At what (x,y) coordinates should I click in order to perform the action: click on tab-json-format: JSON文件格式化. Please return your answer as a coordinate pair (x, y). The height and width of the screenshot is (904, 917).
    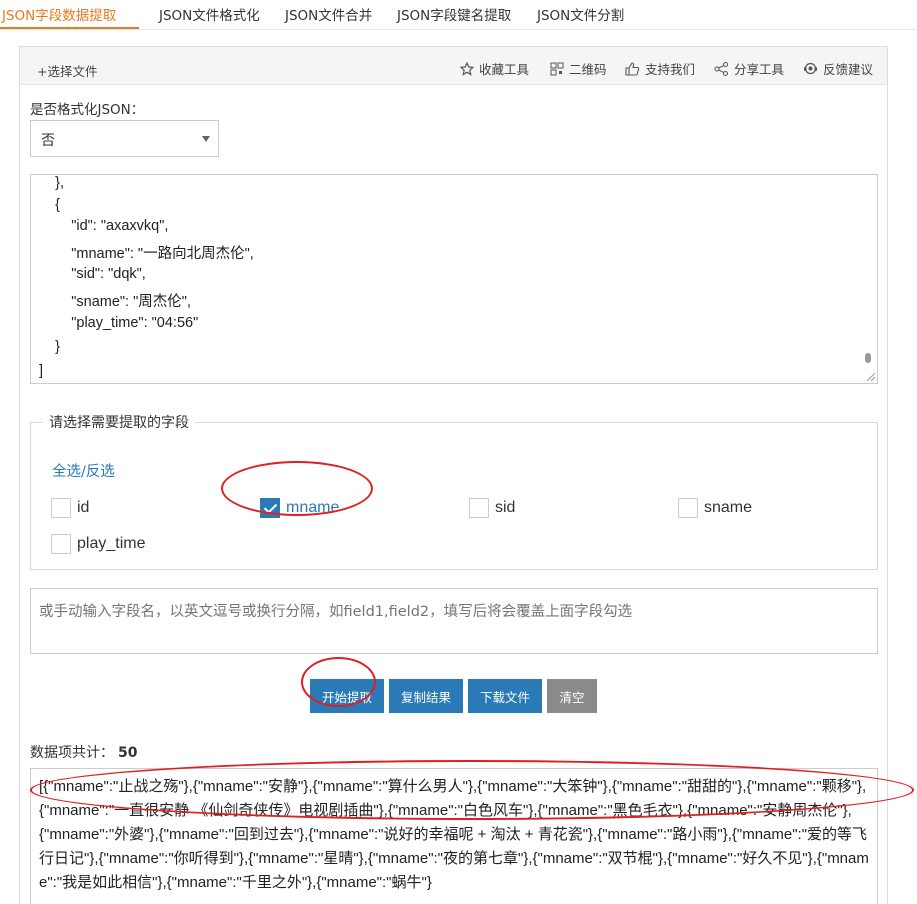
    Looking at the image, I should click on (209, 14).